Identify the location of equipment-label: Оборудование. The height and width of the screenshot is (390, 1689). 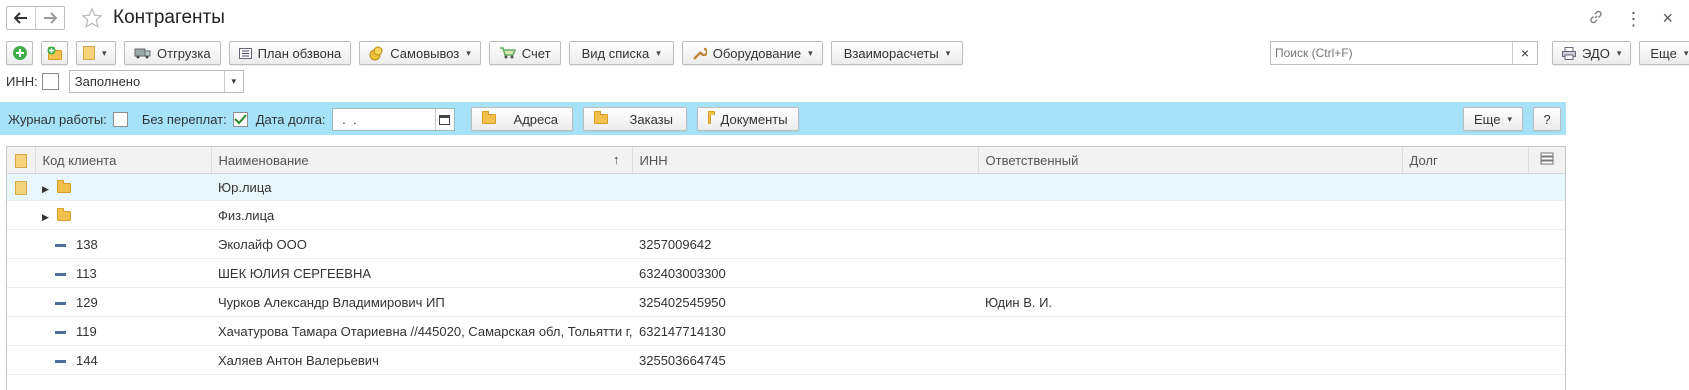
(757, 53).